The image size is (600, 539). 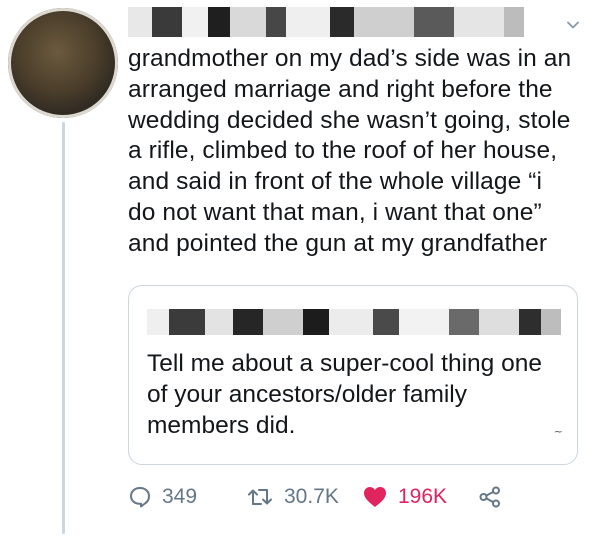 What do you see at coordinates (375, 497) in the screenshot?
I see `heart-icon` at bounding box center [375, 497].